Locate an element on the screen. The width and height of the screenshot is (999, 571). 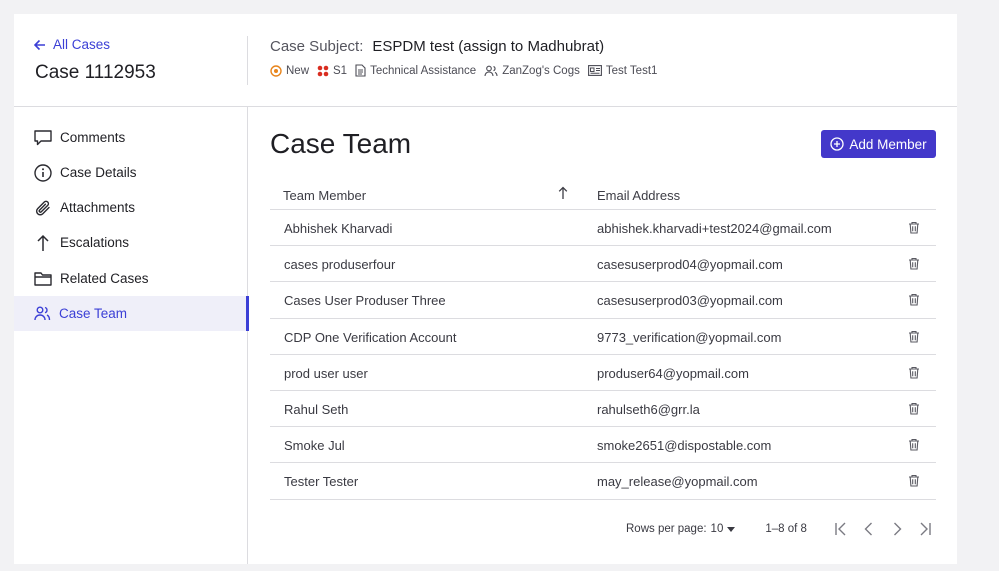
comment-icon is located at coordinates (43, 137).